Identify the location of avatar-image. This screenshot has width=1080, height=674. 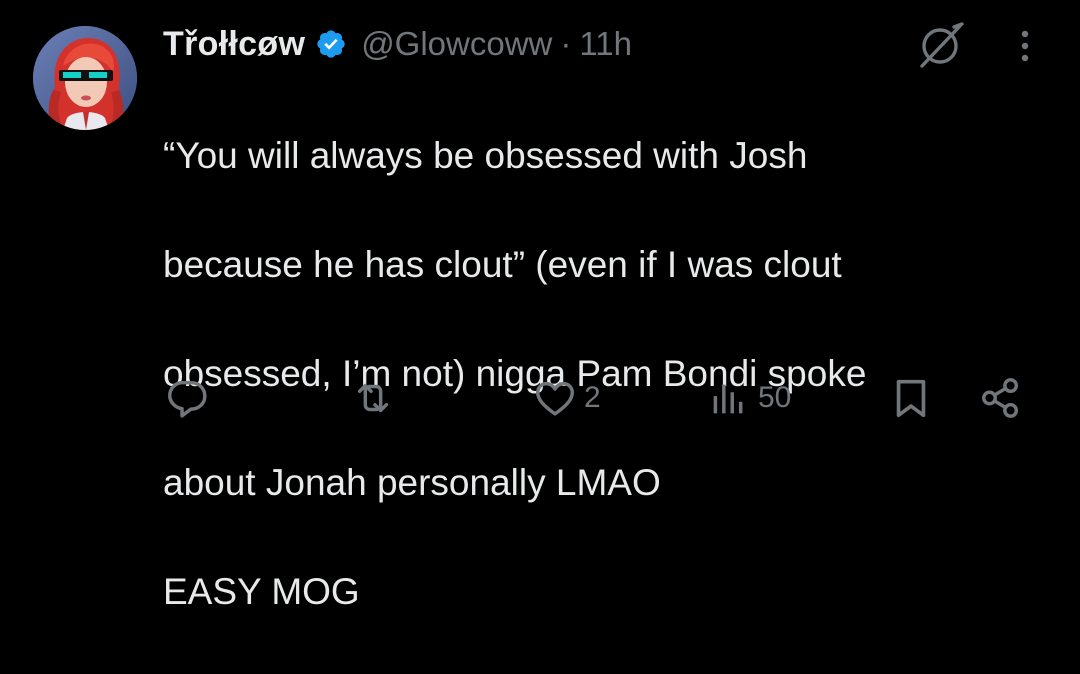
(85, 78).